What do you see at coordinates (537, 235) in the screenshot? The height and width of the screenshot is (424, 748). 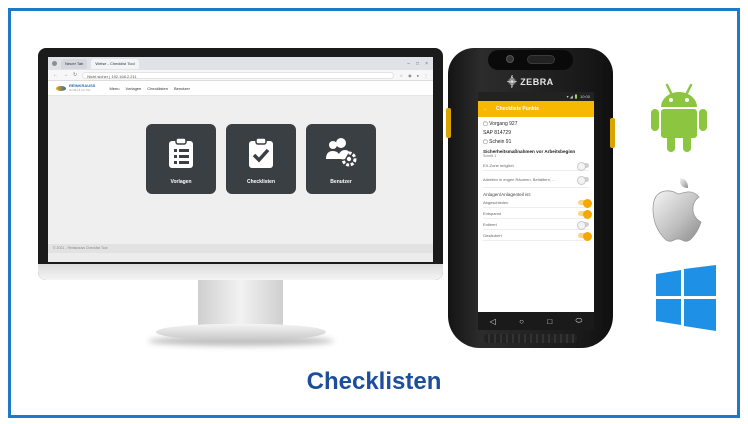 I see `checklist-row: Gesäubert` at bounding box center [537, 235].